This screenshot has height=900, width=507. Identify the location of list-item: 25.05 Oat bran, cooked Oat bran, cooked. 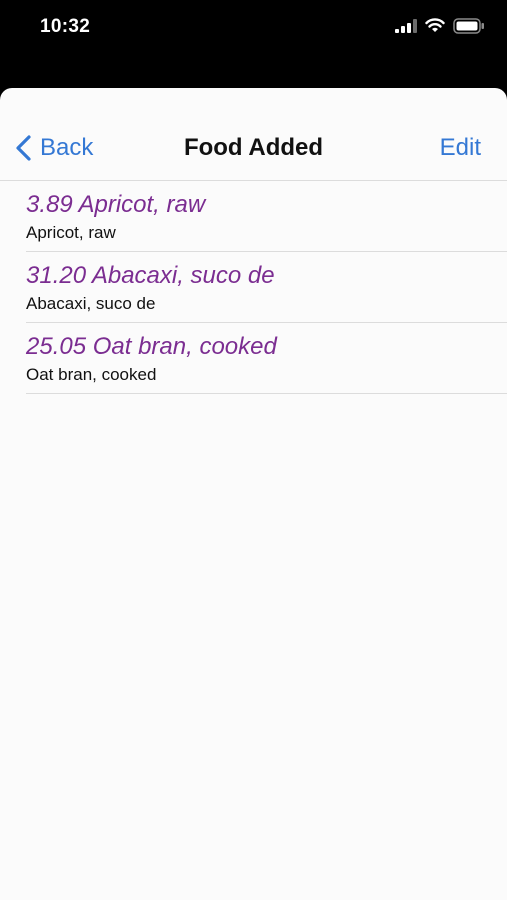
(266, 358).